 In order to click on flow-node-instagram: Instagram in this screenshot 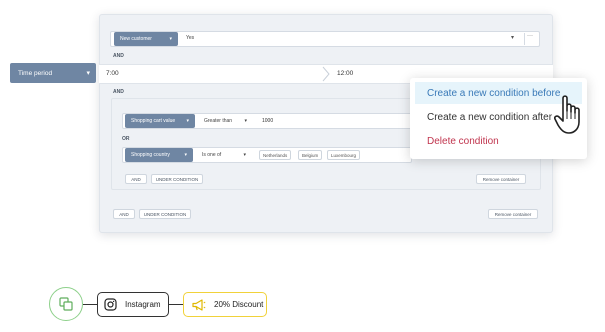, I will do `click(133, 304)`.